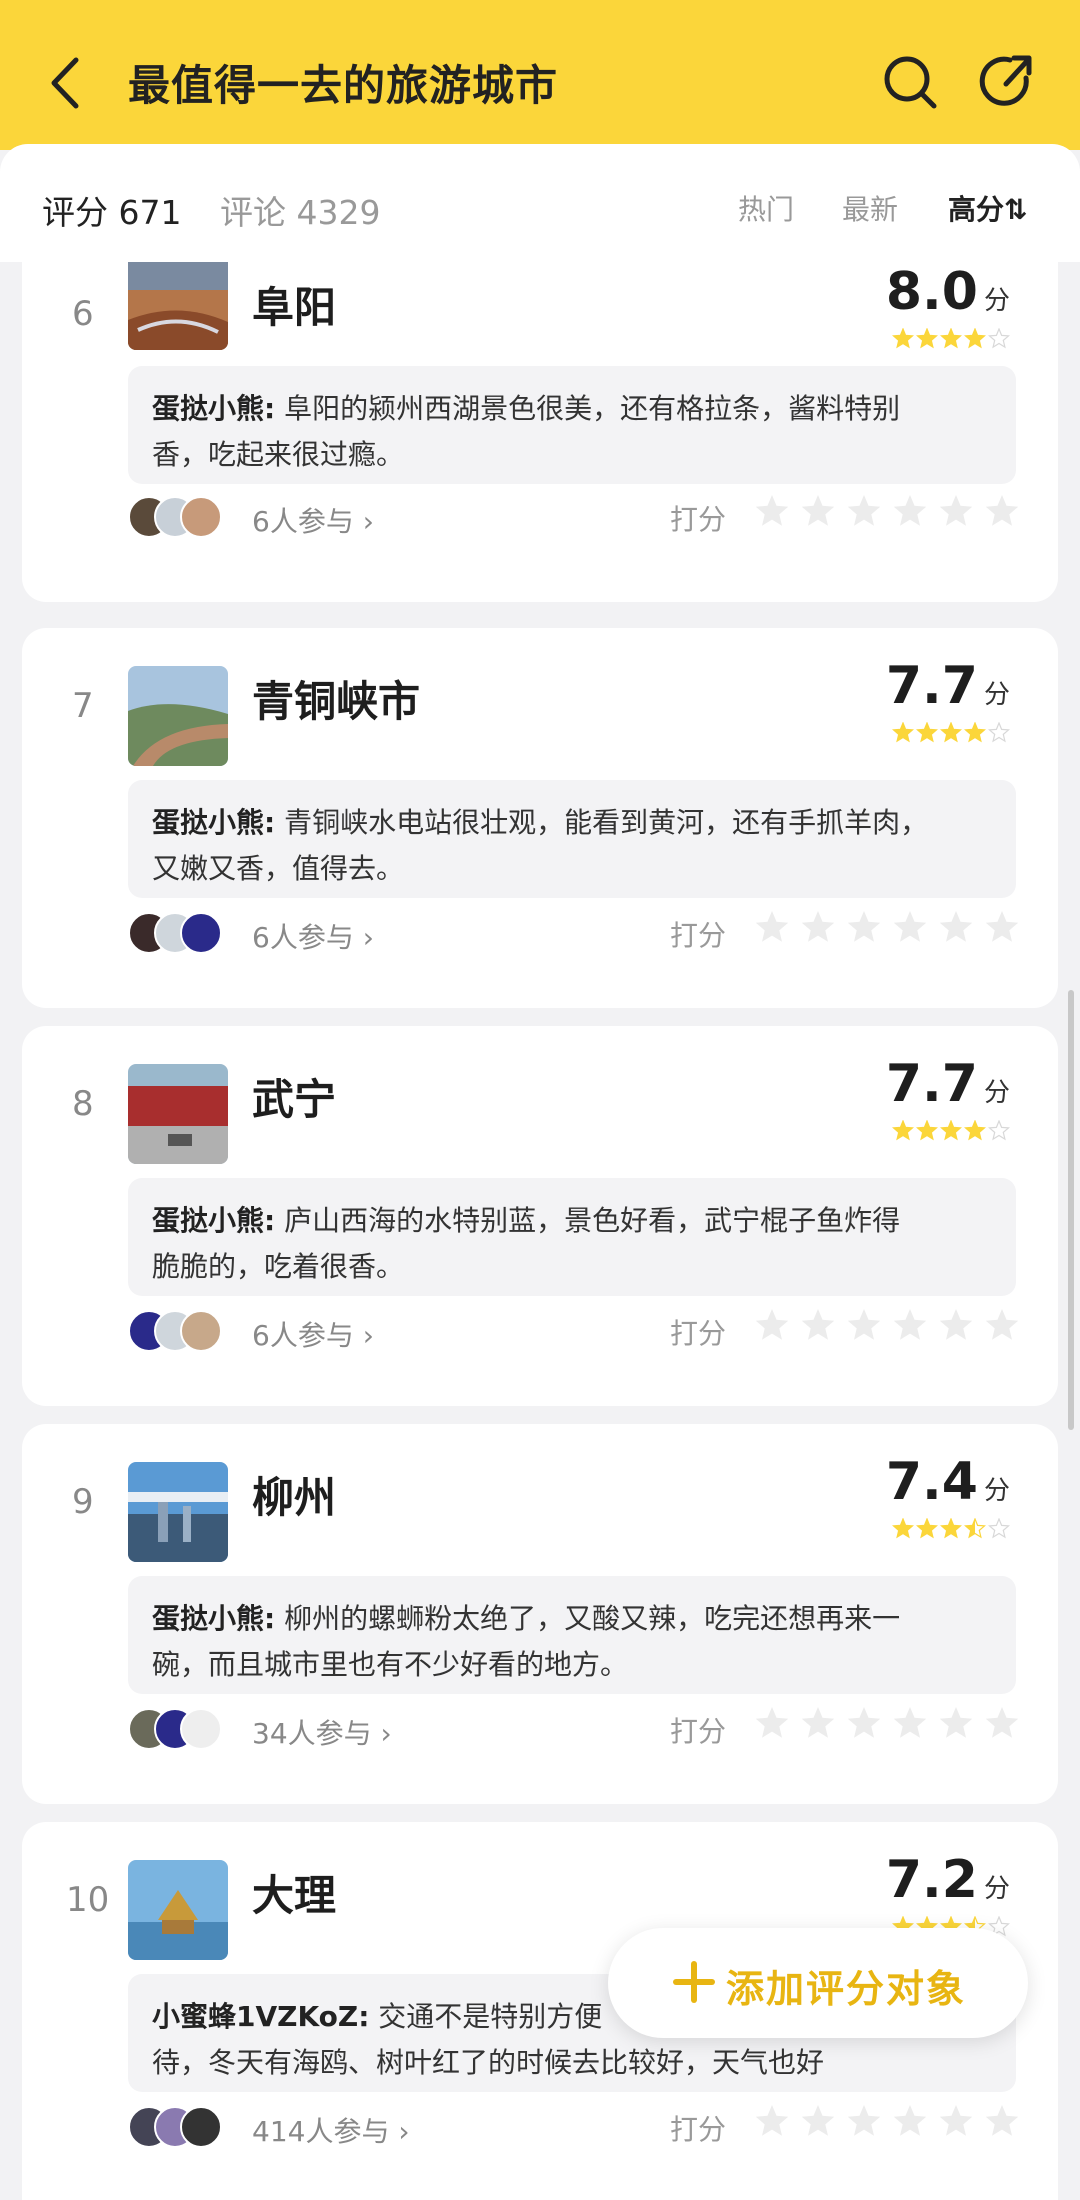 Image resolution: width=1080 pixels, height=2200 pixels. Describe the element at coordinates (294, 1895) in the screenshot. I see `city-name: 大理` at that location.